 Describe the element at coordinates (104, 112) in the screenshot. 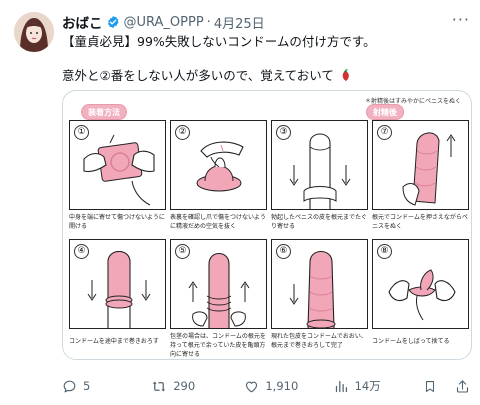

I see `banner-left: 装着方法` at that location.